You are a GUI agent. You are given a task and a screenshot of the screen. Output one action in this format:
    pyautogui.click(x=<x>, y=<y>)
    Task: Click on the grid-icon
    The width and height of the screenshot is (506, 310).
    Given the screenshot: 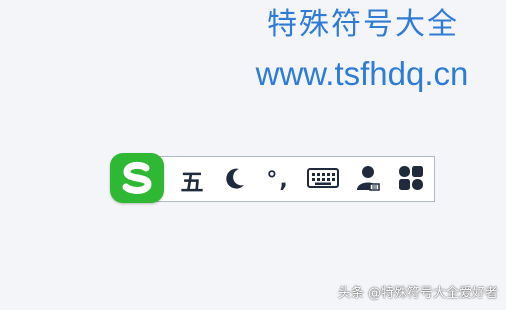 What is the action you would take?
    pyautogui.click(x=411, y=180)
    